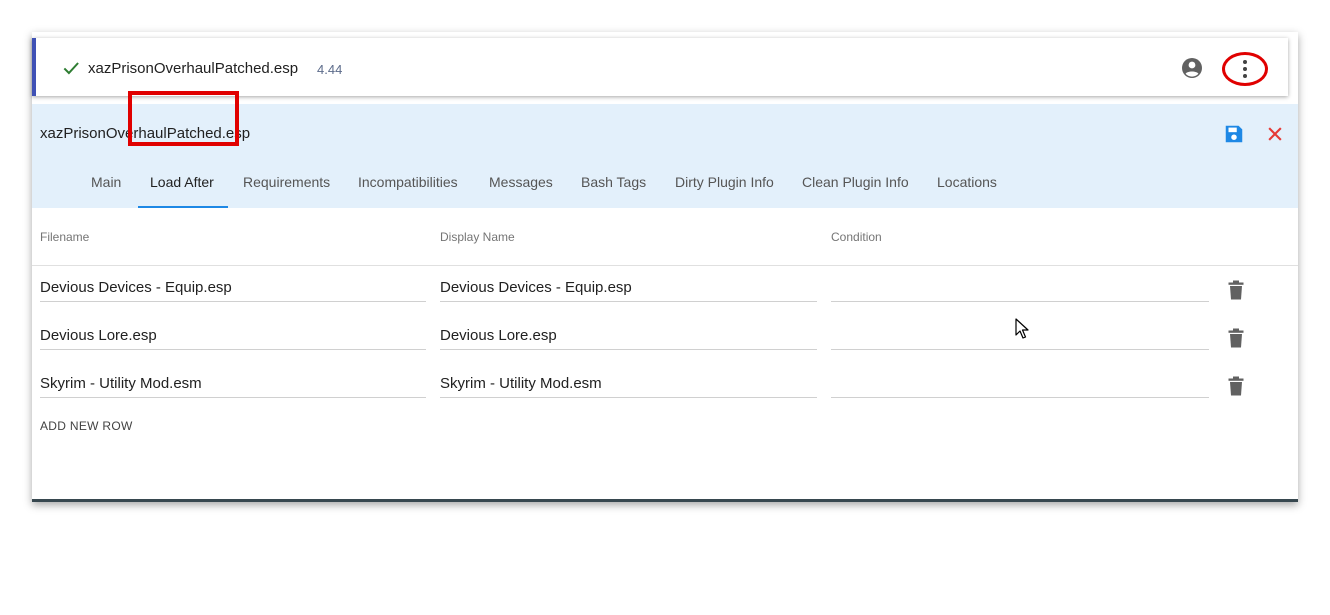 The height and width of the screenshot is (615, 1330). What do you see at coordinates (182, 182) in the screenshot?
I see `tab-load-after: Load After` at bounding box center [182, 182].